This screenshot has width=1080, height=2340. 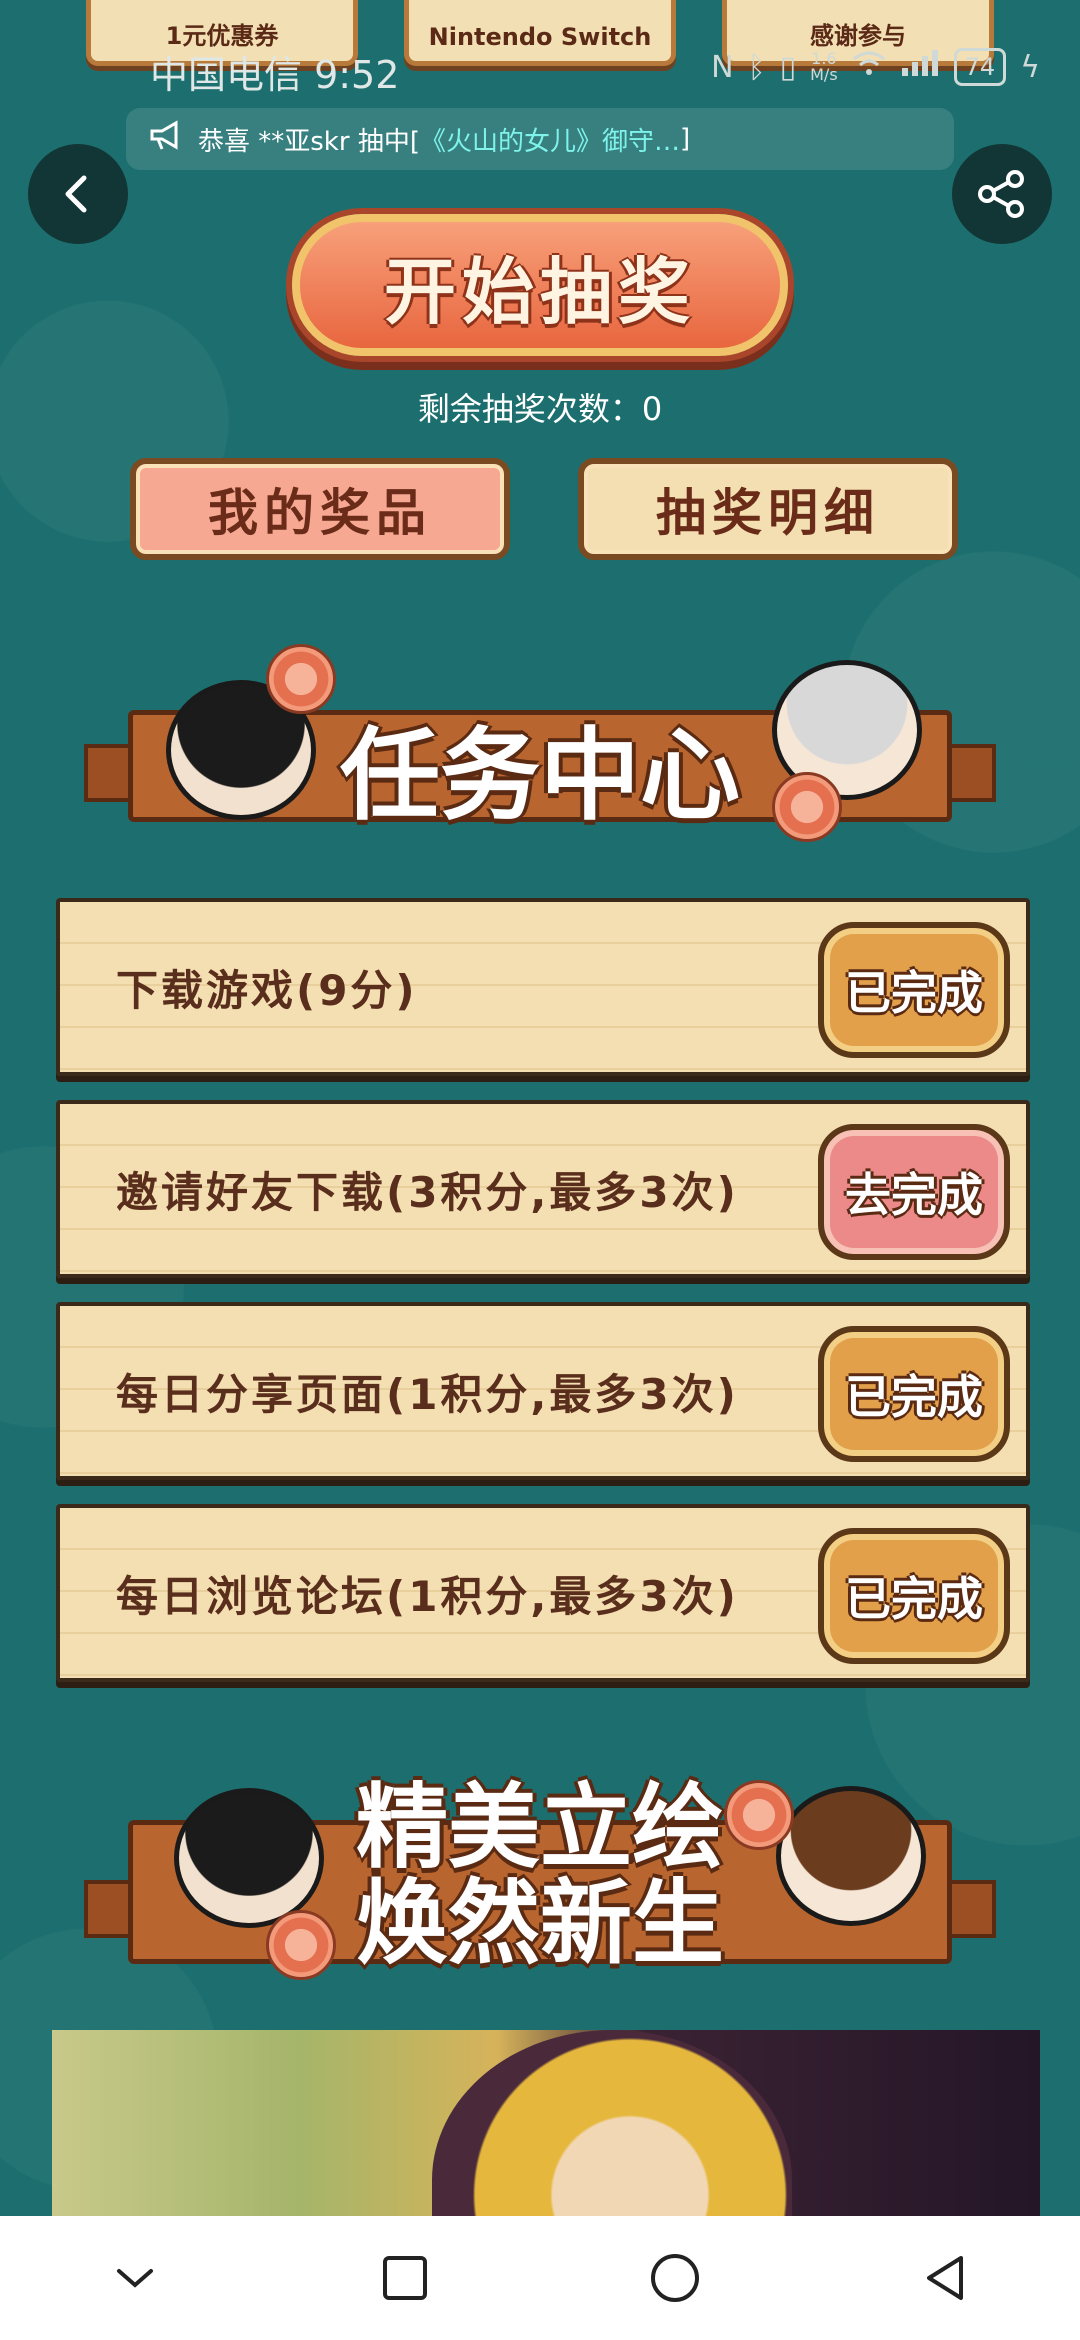 I want to click on task-card: 下载游戏(9分) 已完成, so click(x=543, y=987).